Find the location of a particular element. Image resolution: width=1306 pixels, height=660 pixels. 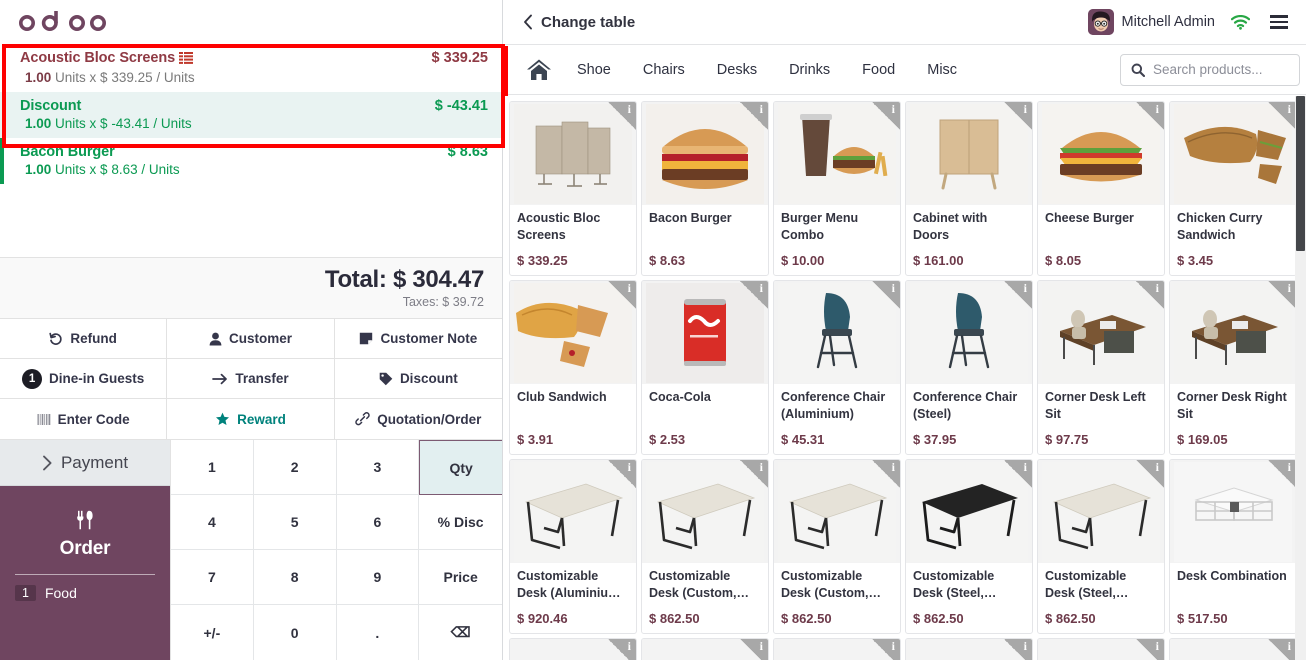

user-menu-button: Mitchell Admin is located at coordinates (1151, 22).